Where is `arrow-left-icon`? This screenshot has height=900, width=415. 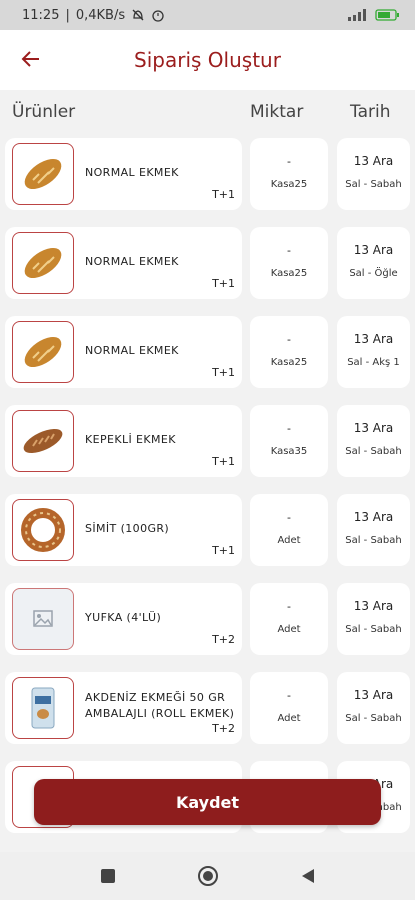 arrow-left-icon is located at coordinates (30, 59).